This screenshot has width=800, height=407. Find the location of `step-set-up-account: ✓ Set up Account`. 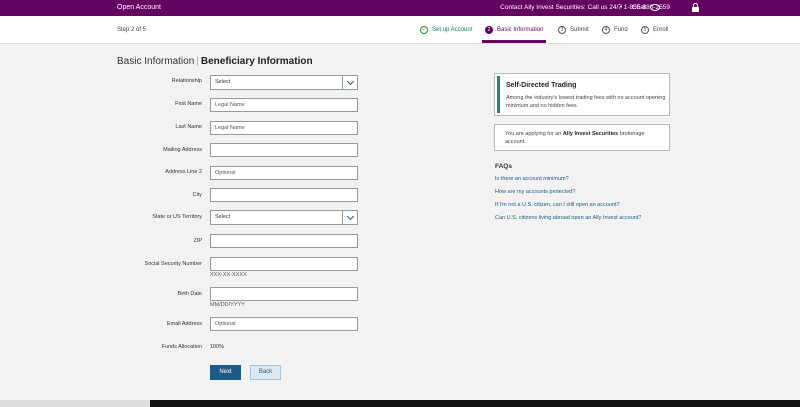

step-set-up-account: ✓ Set up Account is located at coordinates (446, 30).